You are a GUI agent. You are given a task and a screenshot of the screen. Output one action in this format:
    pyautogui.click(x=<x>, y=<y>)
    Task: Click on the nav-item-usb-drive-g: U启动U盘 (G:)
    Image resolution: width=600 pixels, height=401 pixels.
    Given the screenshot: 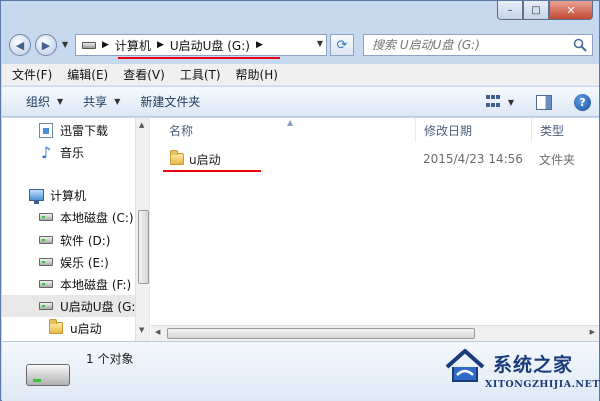 What is the action you would take?
    pyautogui.click(x=71, y=306)
    